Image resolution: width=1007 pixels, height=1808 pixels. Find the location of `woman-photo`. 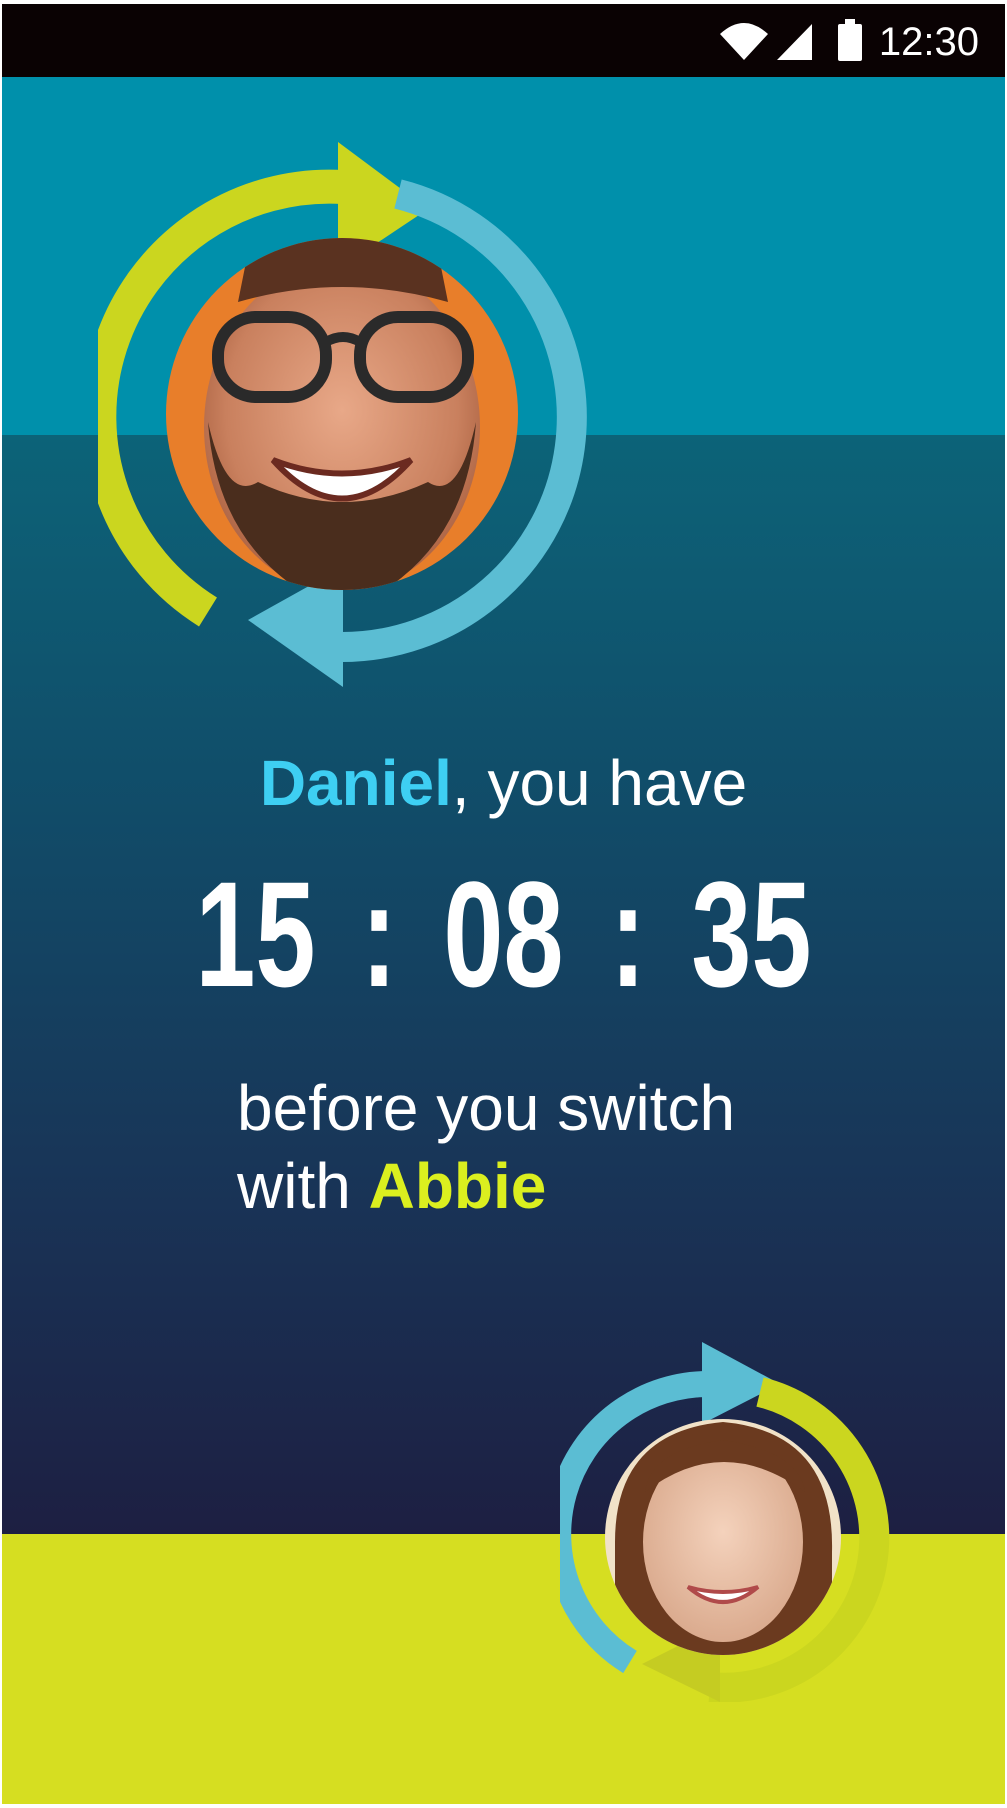

woman-photo is located at coordinates (723, 1537).